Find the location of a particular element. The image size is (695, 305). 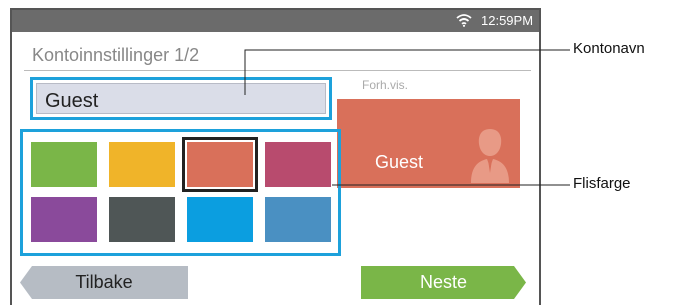

callout-account-name: Kontonavn is located at coordinates (609, 48).